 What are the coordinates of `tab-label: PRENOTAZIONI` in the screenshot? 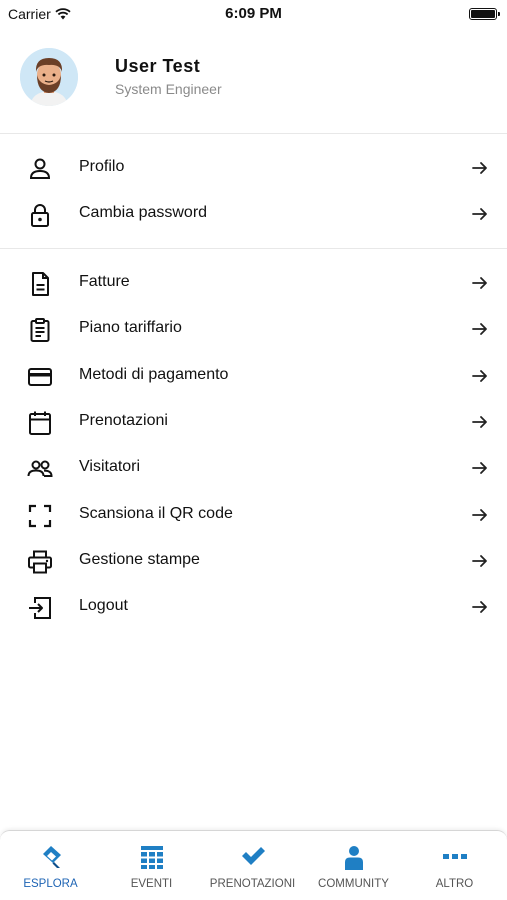 It's located at (252, 884).